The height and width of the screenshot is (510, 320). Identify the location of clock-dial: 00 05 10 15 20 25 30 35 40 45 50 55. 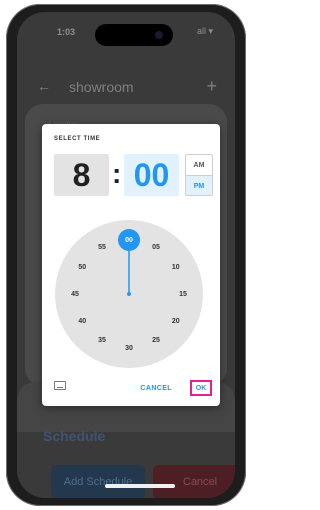
(129, 294).